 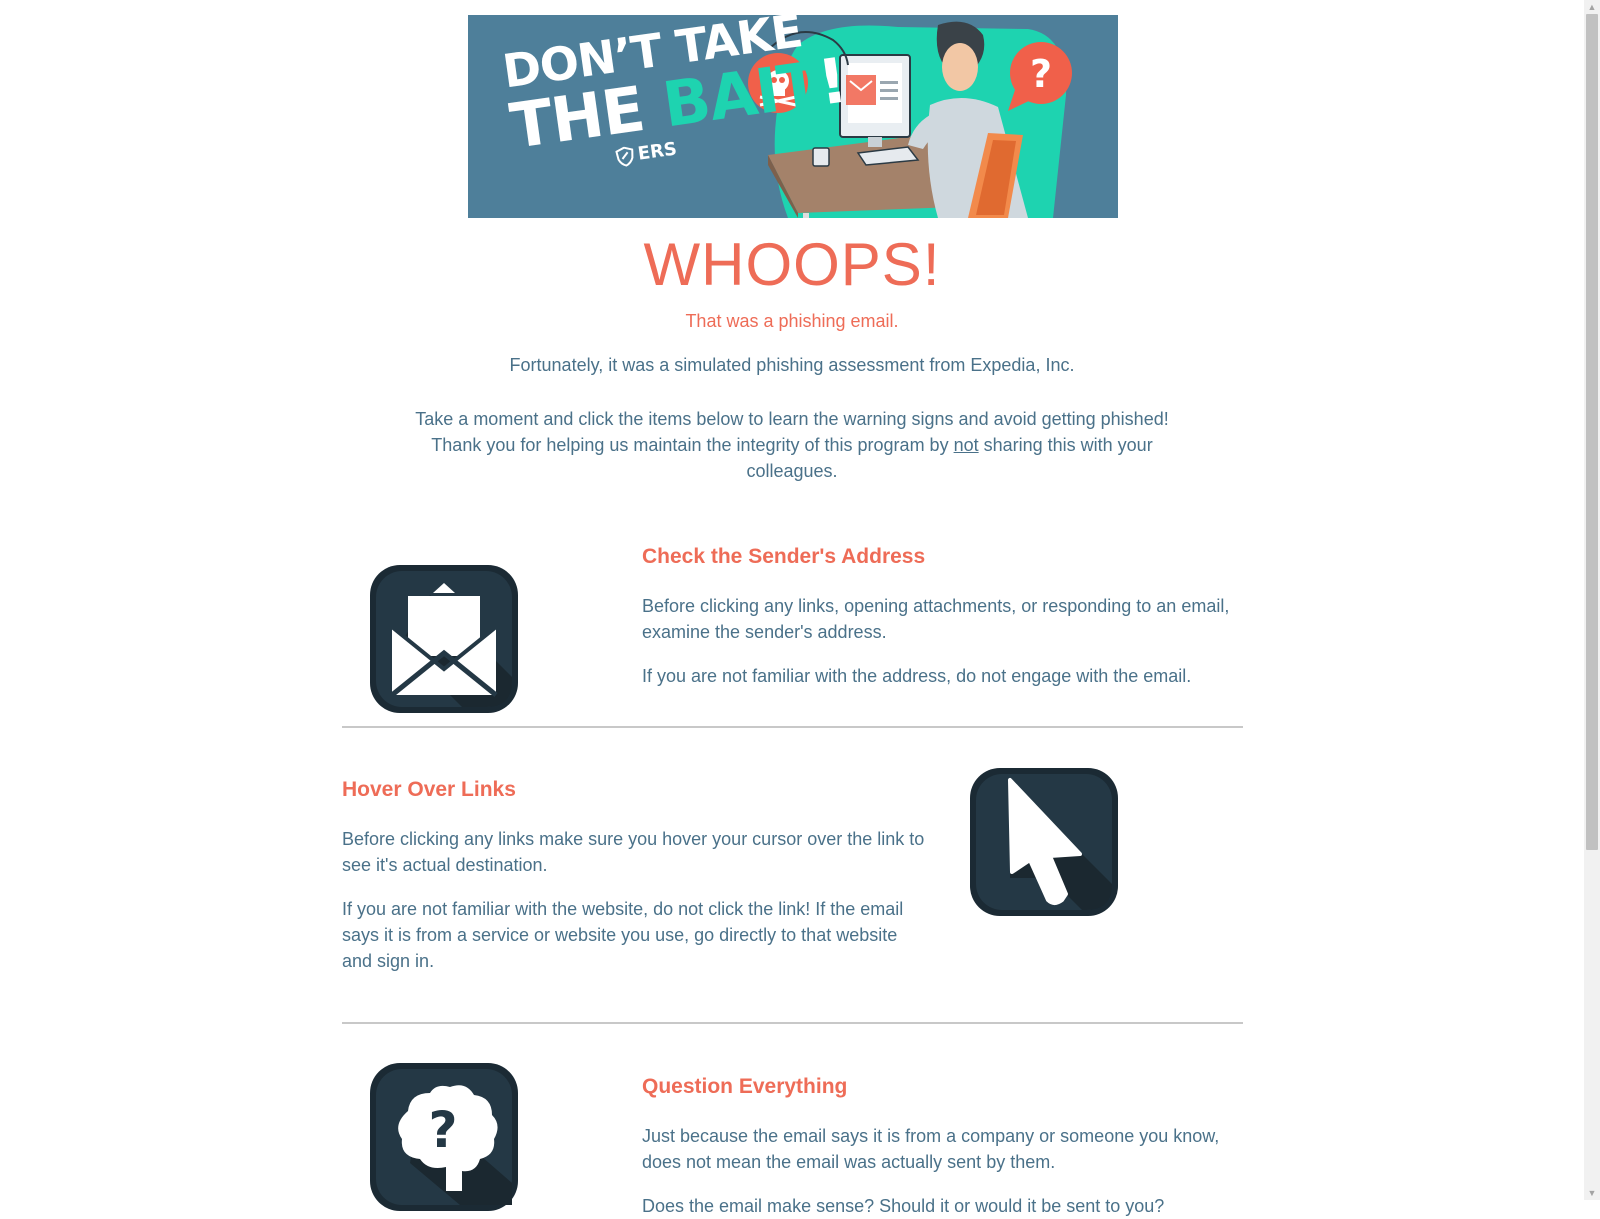 What do you see at coordinates (966, 445) in the screenshot?
I see `instructions-emphasis-not: not` at bounding box center [966, 445].